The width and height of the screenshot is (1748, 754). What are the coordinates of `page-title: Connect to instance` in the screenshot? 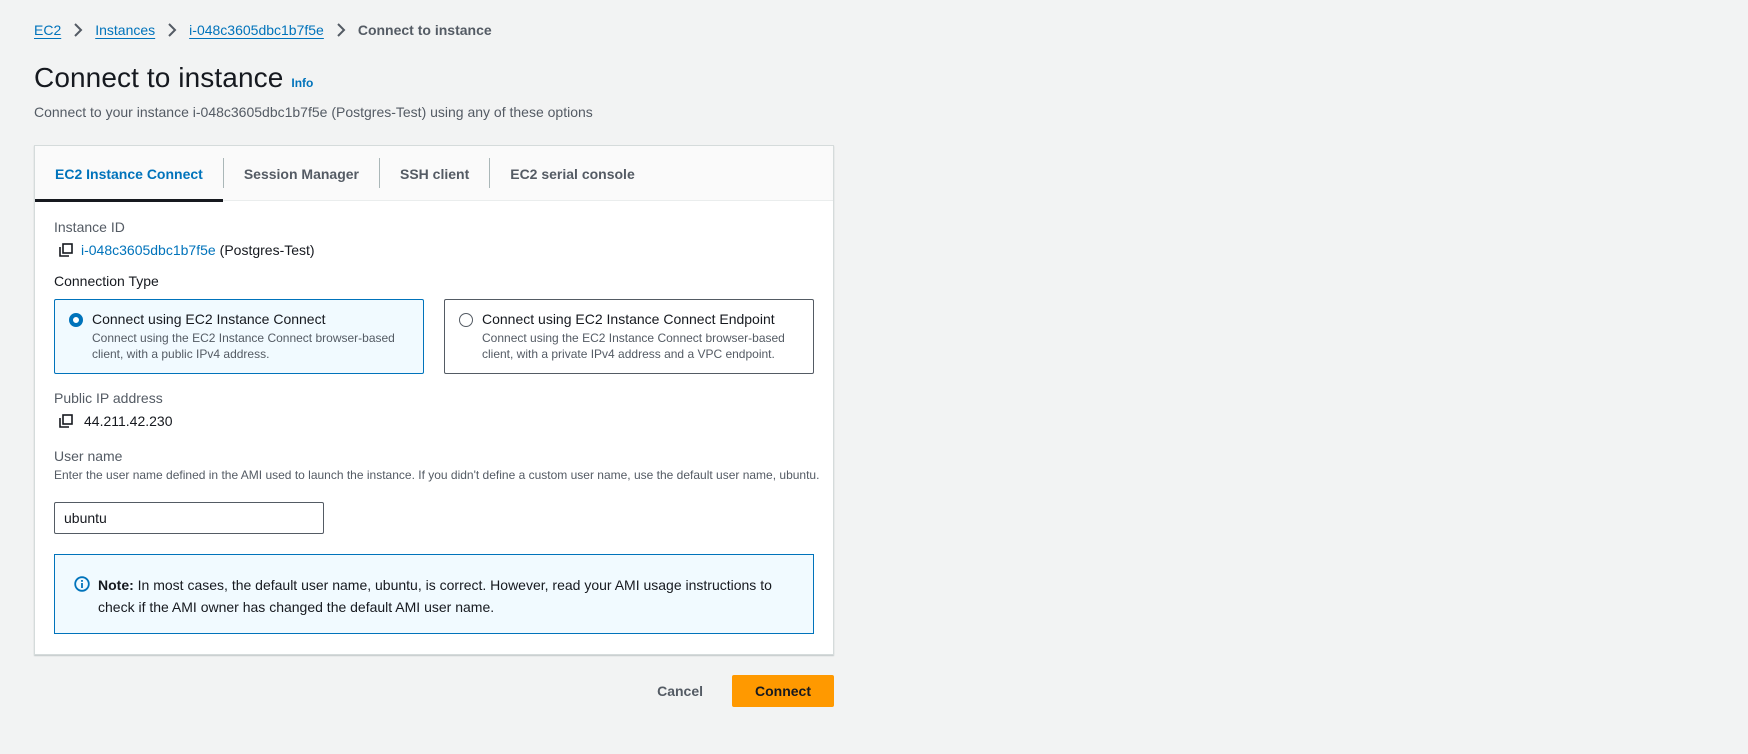 It's located at (159, 77).